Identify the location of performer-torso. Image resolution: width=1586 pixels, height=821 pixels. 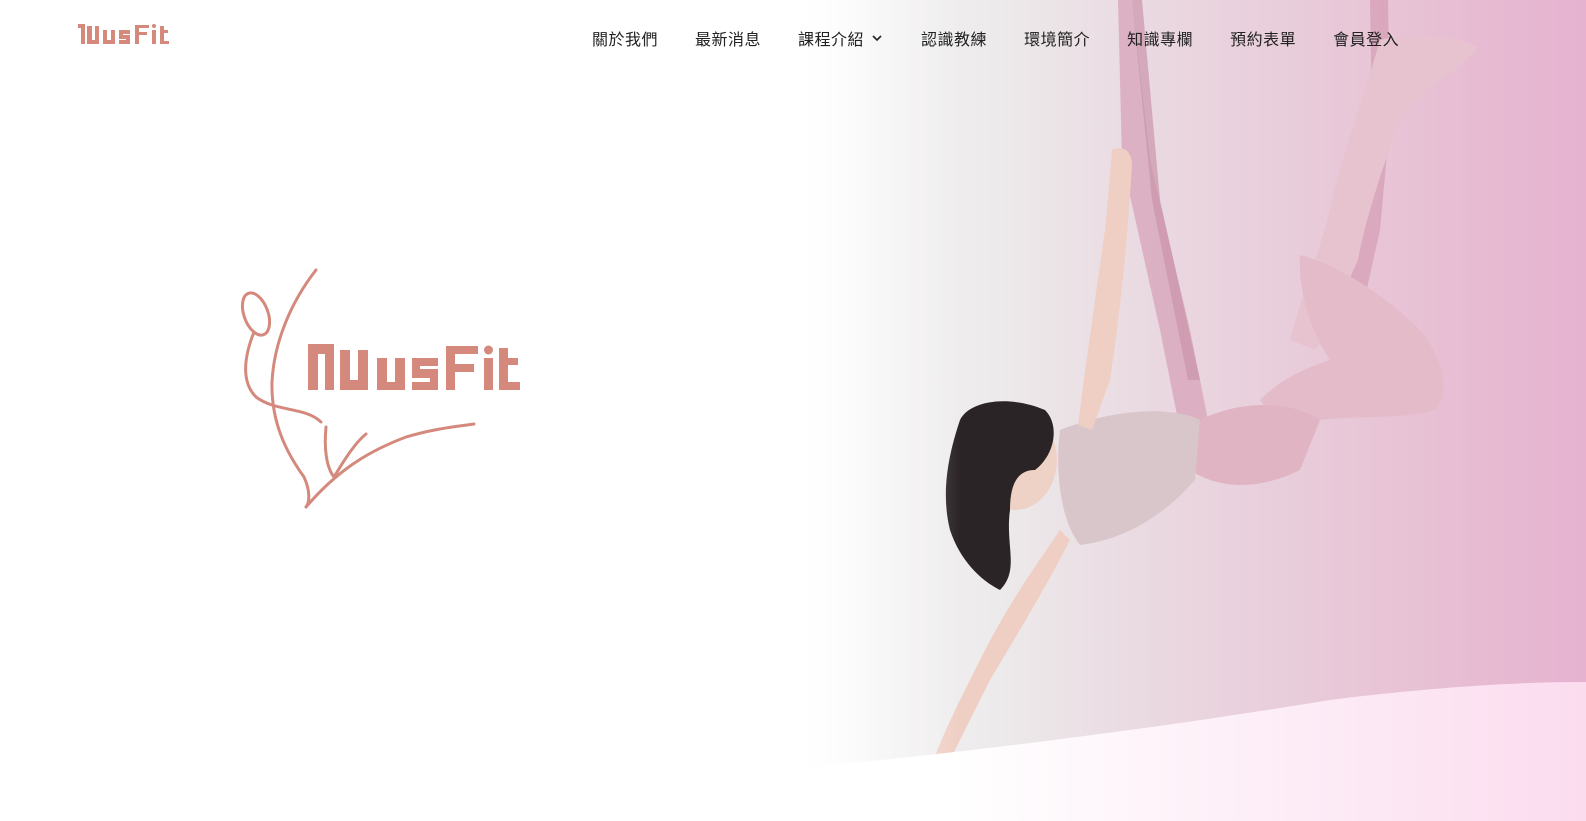
(1129, 478).